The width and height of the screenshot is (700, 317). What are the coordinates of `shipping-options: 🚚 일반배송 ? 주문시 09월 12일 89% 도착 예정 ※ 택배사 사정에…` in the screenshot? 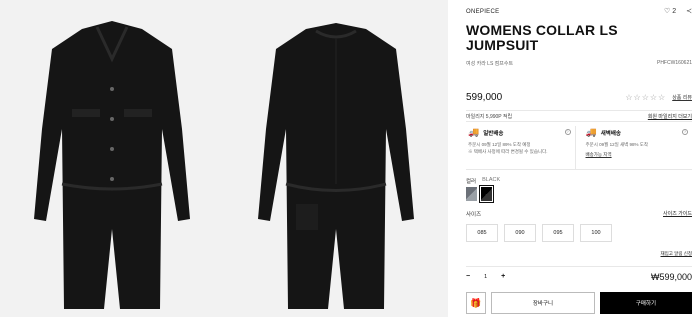 It's located at (579, 148).